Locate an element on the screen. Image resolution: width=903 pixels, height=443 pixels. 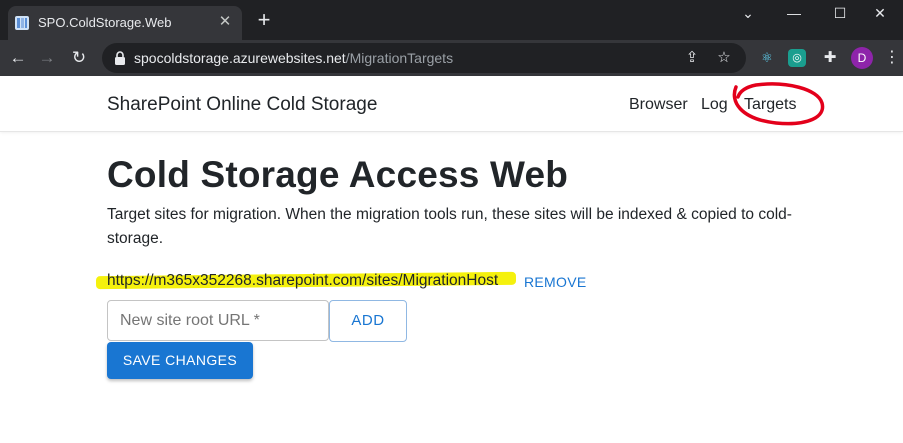
close-tab-icon: ✕ is located at coordinates (225, 22).